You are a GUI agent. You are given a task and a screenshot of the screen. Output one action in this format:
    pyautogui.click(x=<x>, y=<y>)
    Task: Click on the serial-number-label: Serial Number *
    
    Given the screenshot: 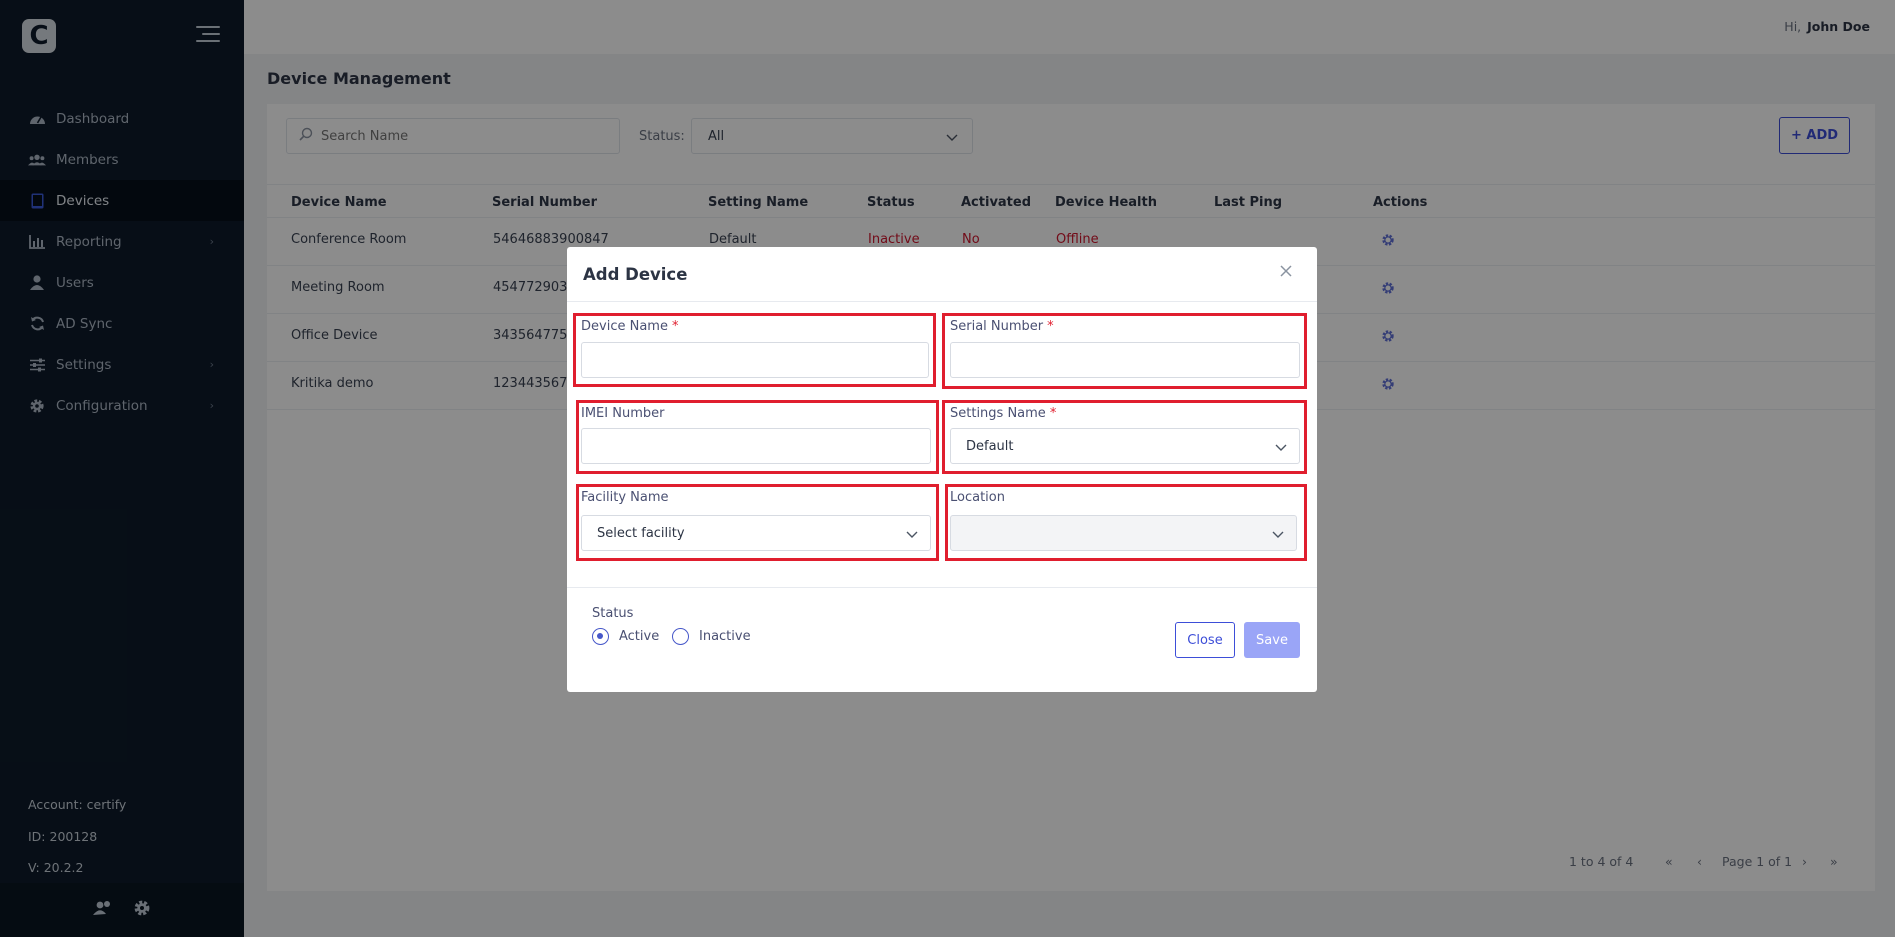 What is the action you would take?
    pyautogui.click(x=1002, y=326)
    